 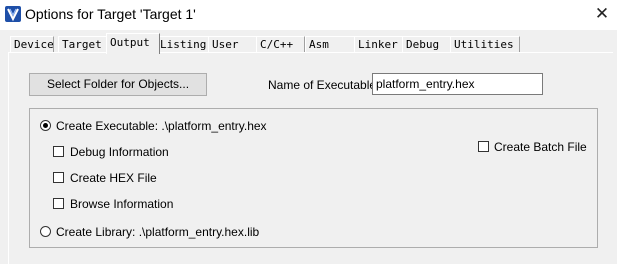 I want to click on create-batch-file-label: Create Batch File, so click(x=540, y=147).